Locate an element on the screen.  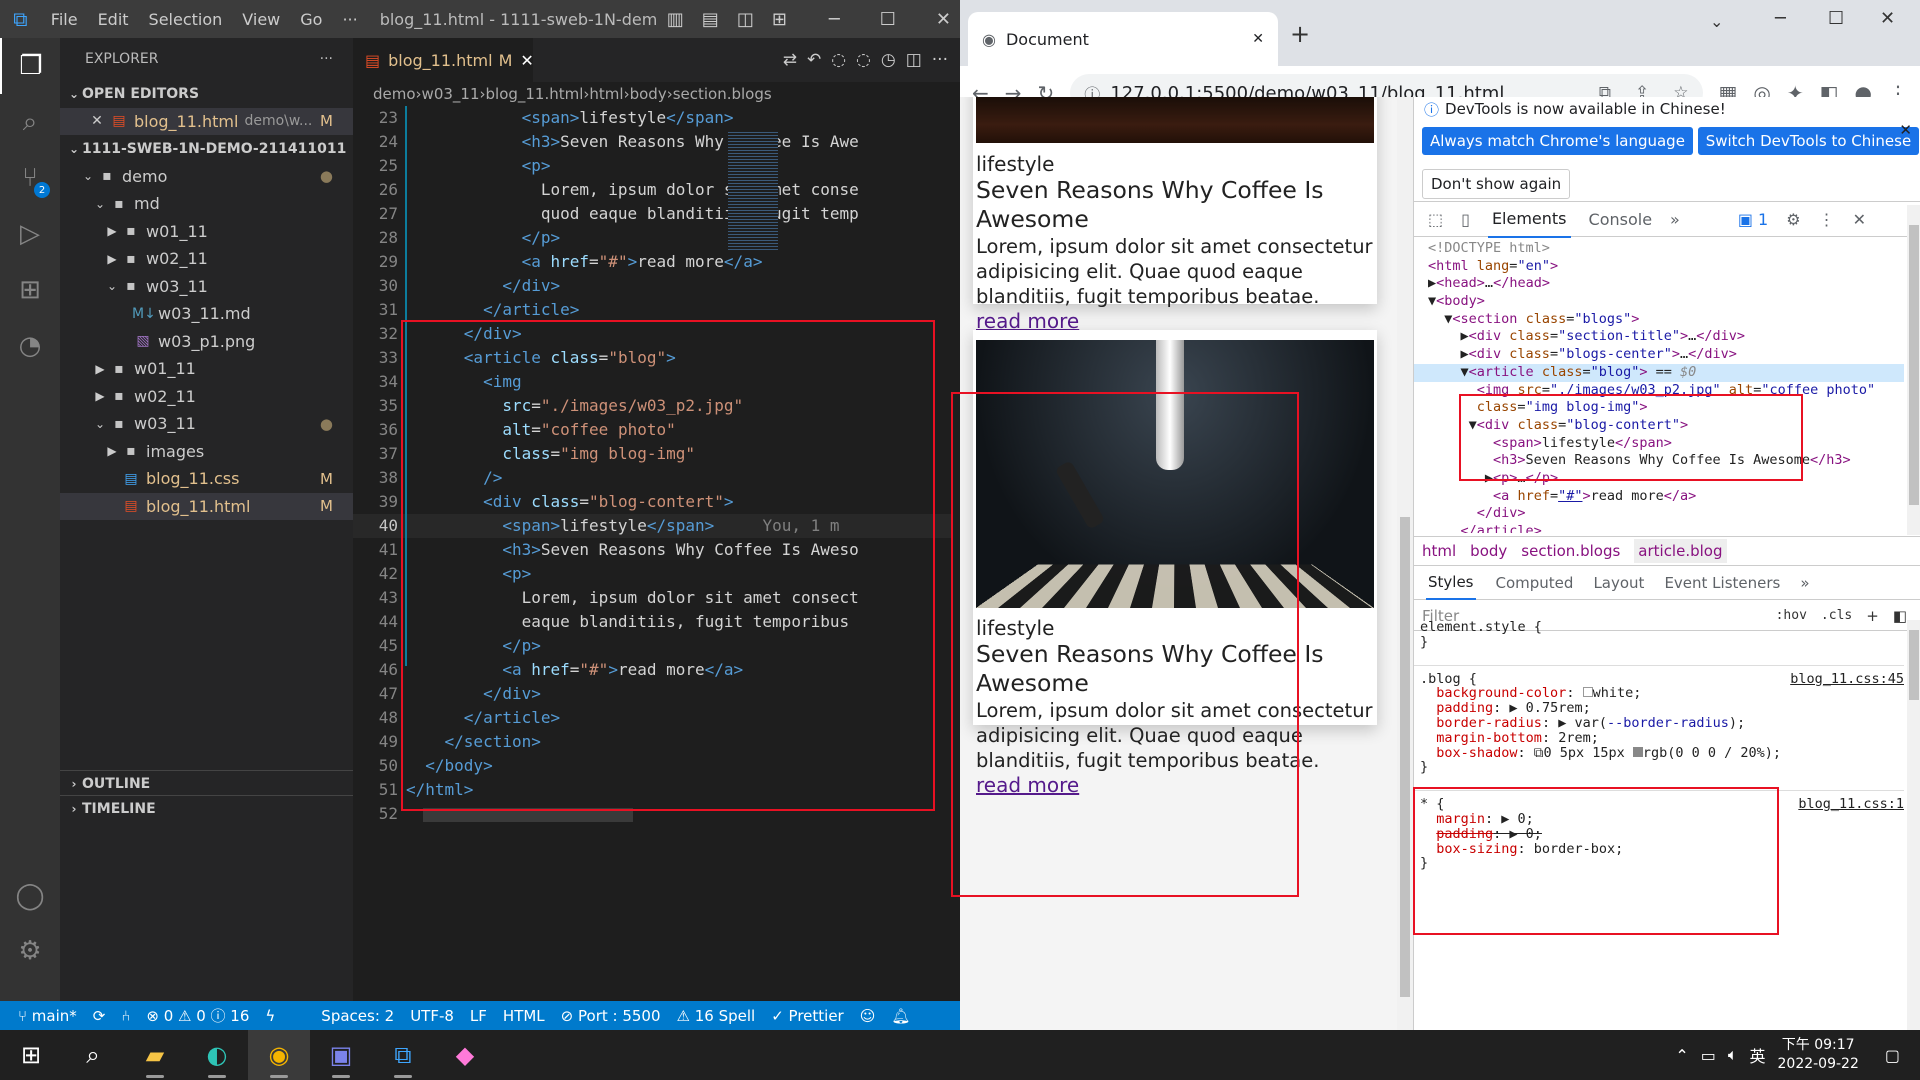
code-line: 47 </div> is located at coordinates (653, 694).